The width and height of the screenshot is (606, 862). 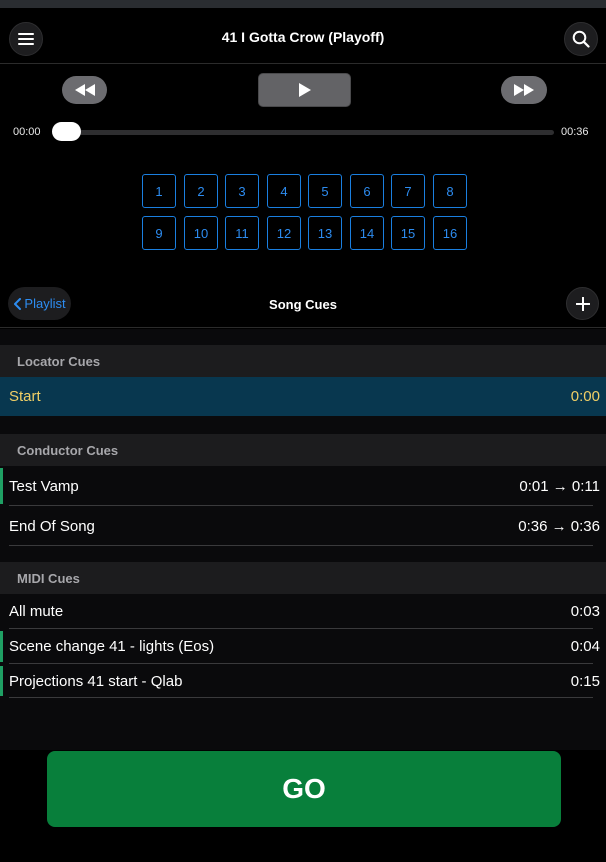 I want to click on number-button-7: 7, so click(x=408, y=191).